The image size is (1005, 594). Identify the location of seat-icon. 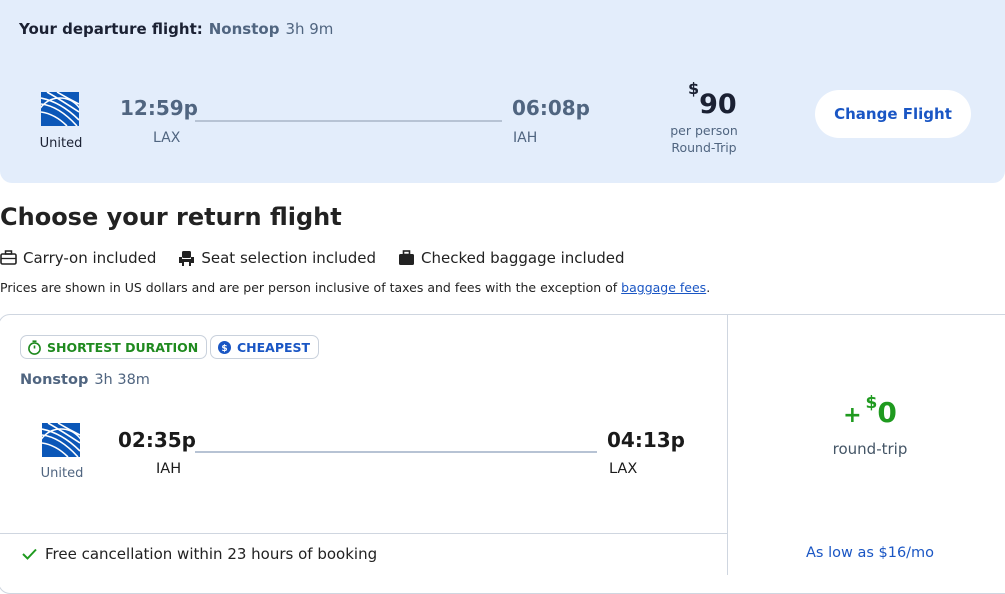
(187, 258).